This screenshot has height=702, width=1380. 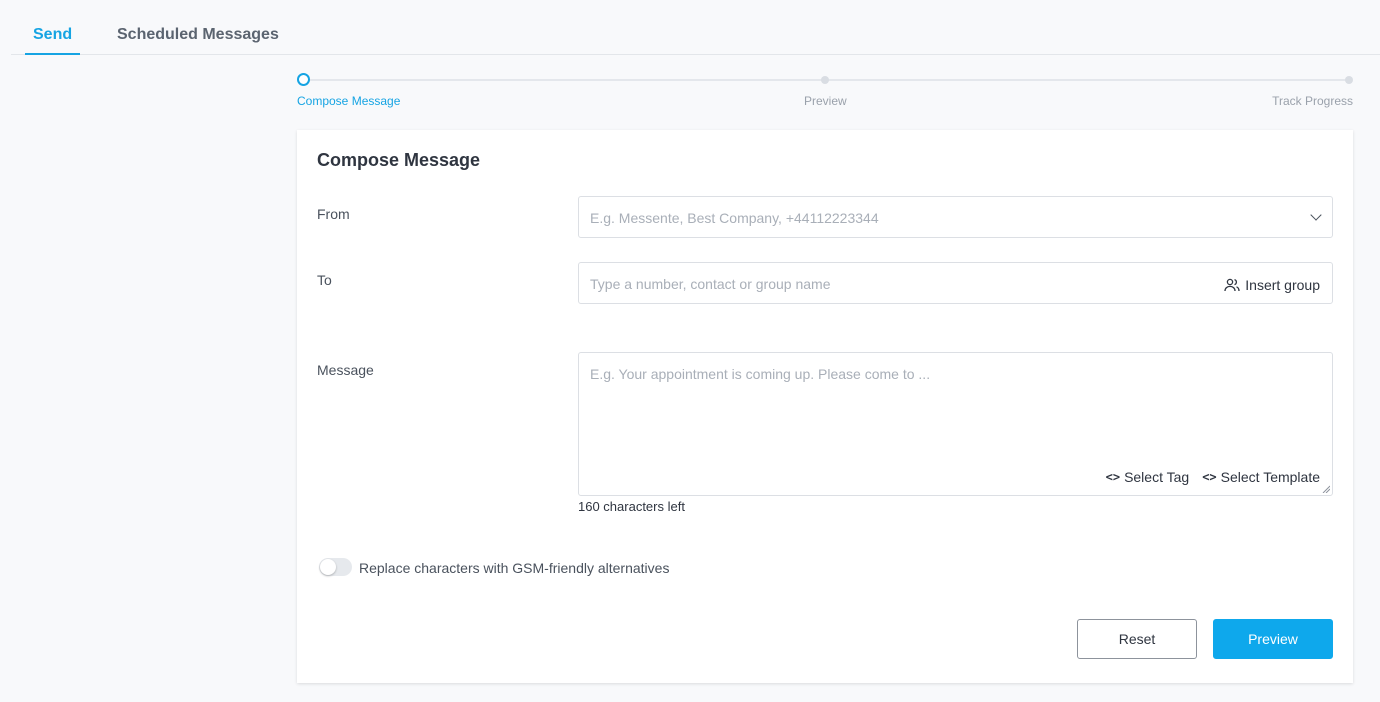 What do you see at coordinates (1326, 489) in the screenshot?
I see `resize-handle-icon` at bounding box center [1326, 489].